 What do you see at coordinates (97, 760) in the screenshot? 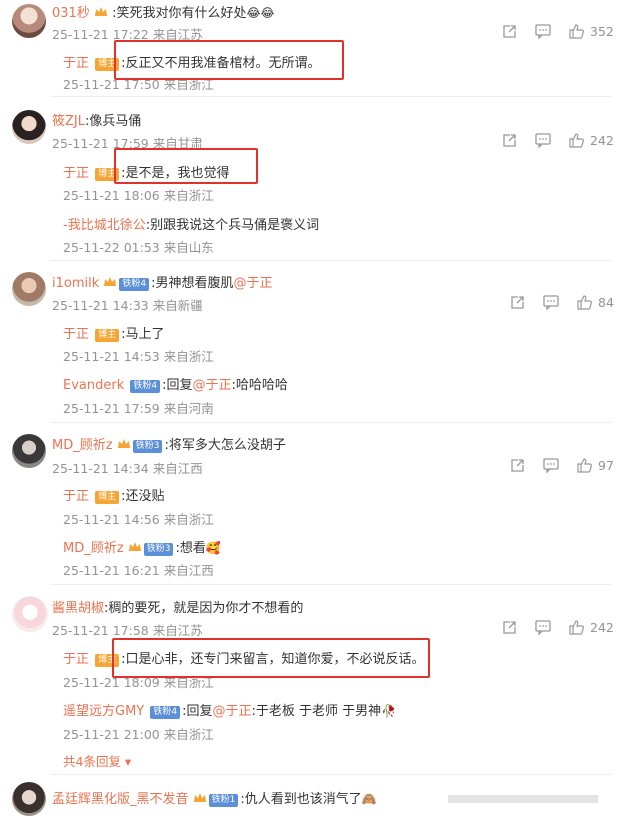
I see `more-replies-link: 共4条回复 ▾` at bounding box center [97, 760].